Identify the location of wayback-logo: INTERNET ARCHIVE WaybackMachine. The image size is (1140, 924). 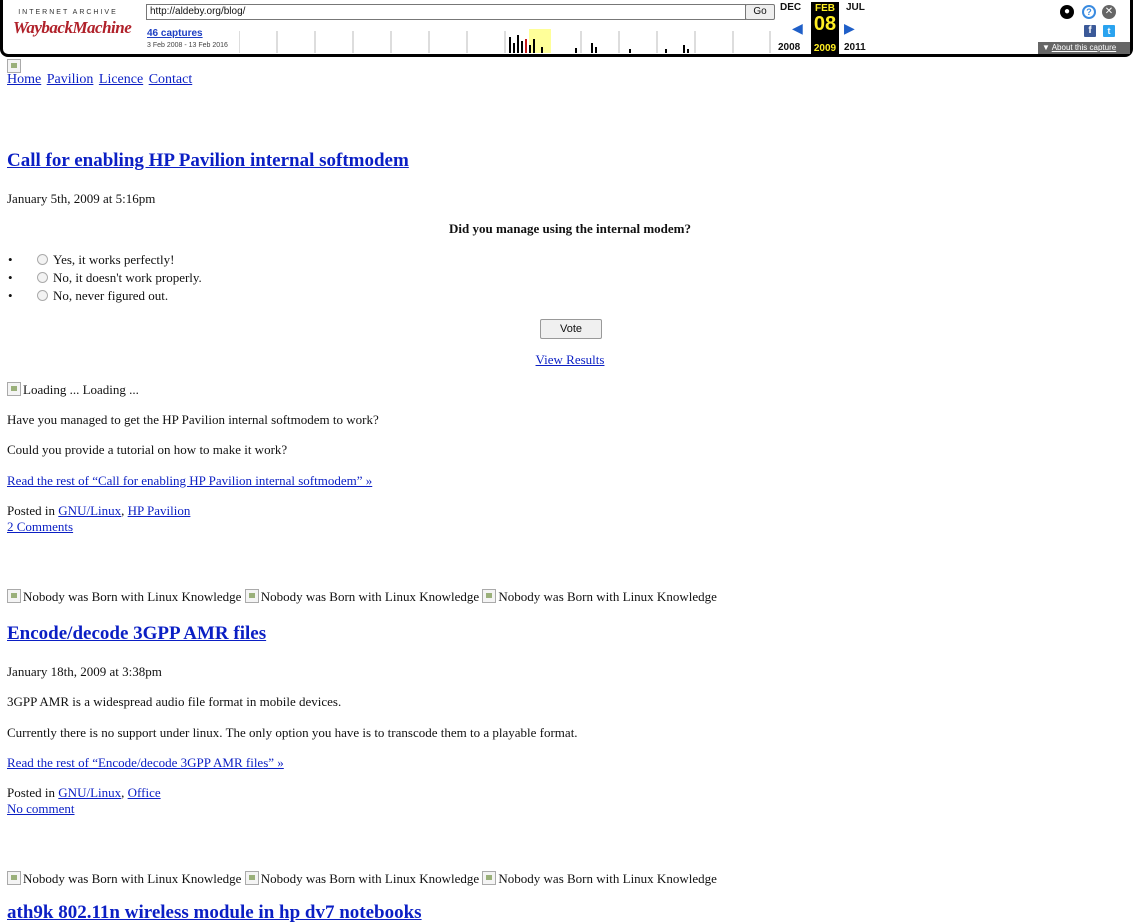
(72, 23).